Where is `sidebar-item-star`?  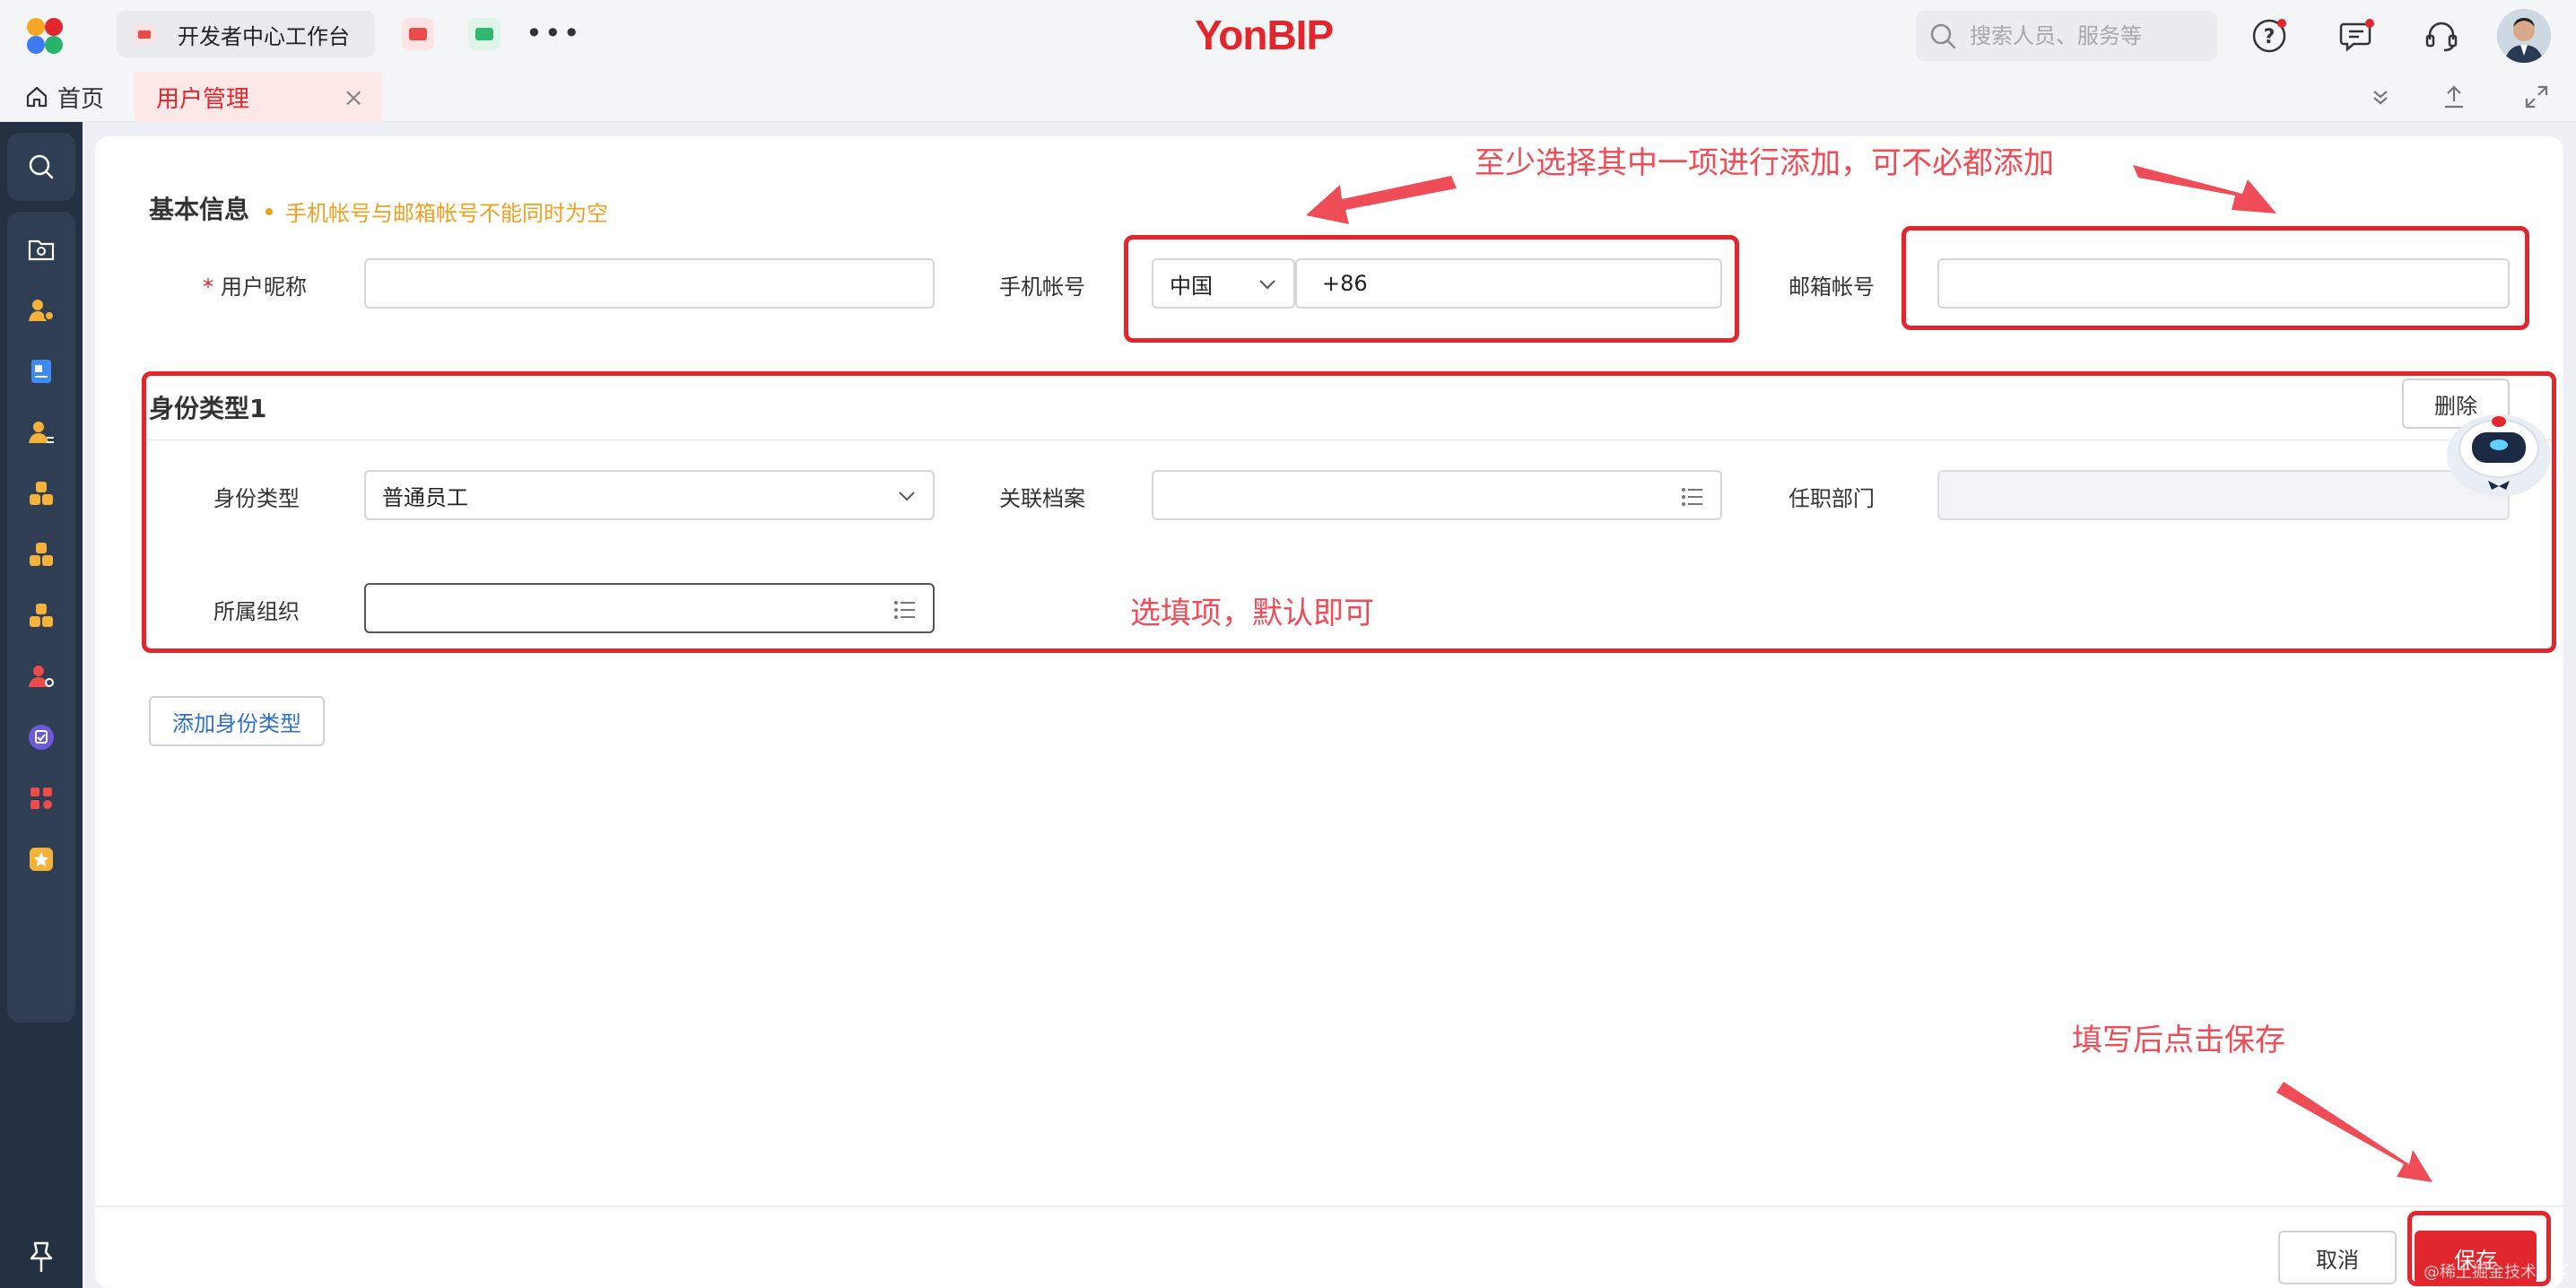
sidebar-item-star is located at coordinates (41, 859).